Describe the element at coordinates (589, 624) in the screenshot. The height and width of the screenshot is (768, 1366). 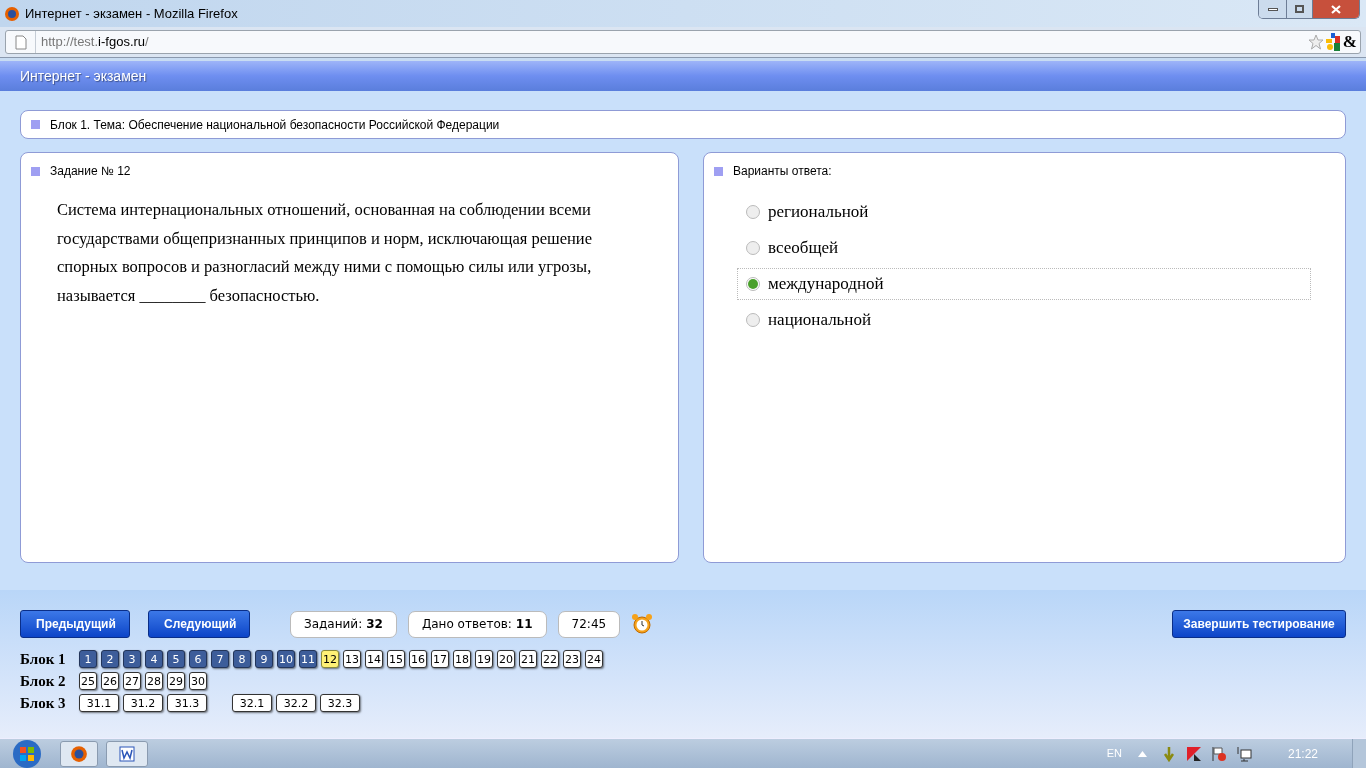
I see `stat-counter: 72:45` at that location.